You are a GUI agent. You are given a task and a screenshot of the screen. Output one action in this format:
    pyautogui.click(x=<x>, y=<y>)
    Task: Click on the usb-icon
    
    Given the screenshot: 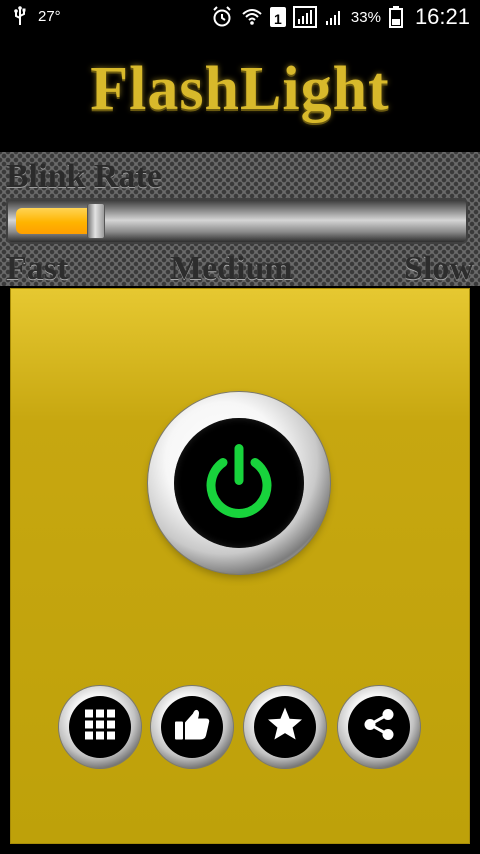 What is the action you would take?
    pyautogui.click(x=20, y=16)
    